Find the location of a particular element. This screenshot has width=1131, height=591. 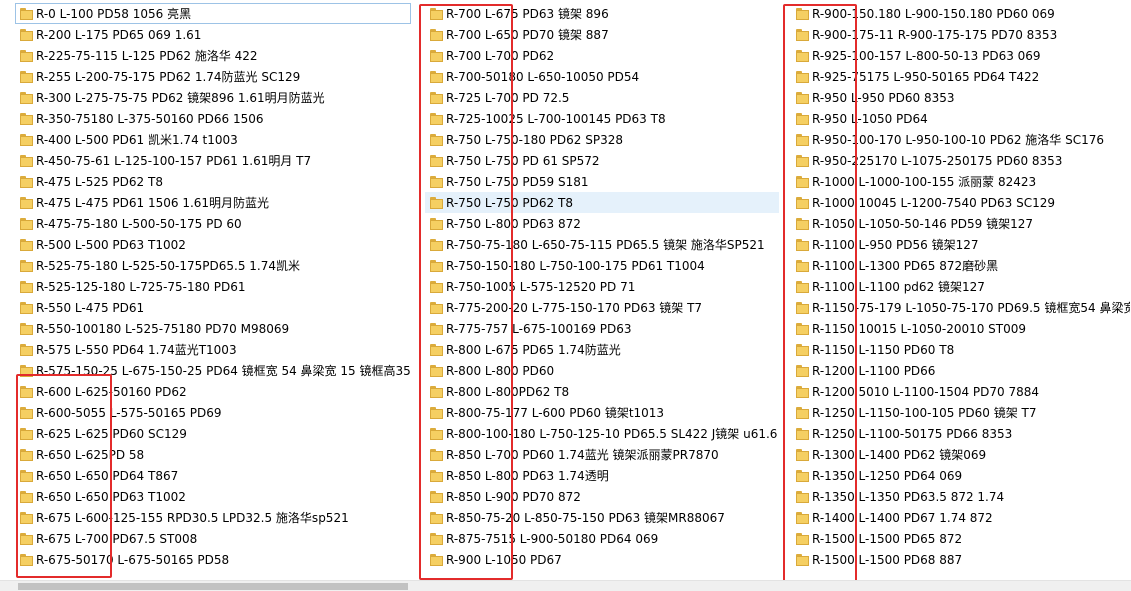

folder-item: R-450-75-61 L-125-100-157 PD61 1.61明月 T7 is located at coordinates (213, 160).